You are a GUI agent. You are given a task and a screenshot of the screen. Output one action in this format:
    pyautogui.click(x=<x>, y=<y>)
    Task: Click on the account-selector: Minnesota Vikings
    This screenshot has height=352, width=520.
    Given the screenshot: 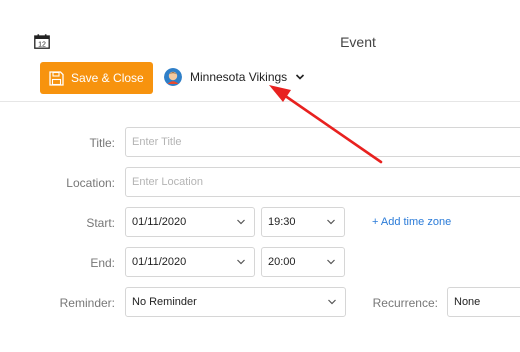 What is the action you would take?
    pyautogui.click(x=234, y=77)
    